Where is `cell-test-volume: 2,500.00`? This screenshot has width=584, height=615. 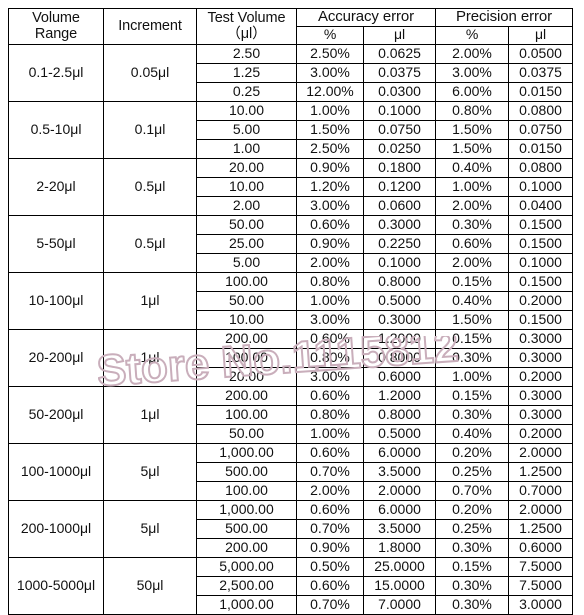 cell-test-volume: 2,500.00 is located at coordinates (246, 585).